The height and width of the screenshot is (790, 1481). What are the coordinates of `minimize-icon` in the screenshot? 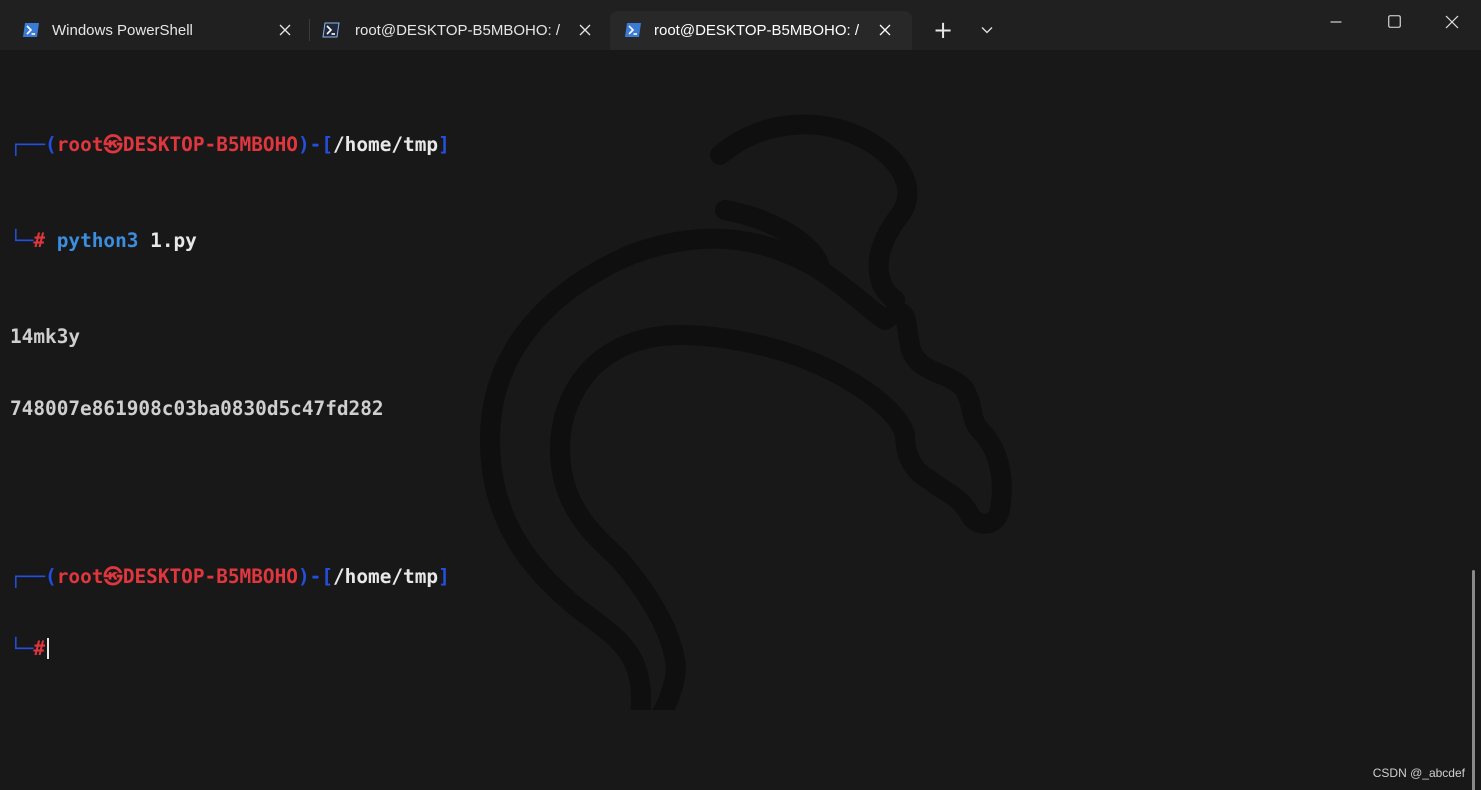 It's located at (1336, 24).